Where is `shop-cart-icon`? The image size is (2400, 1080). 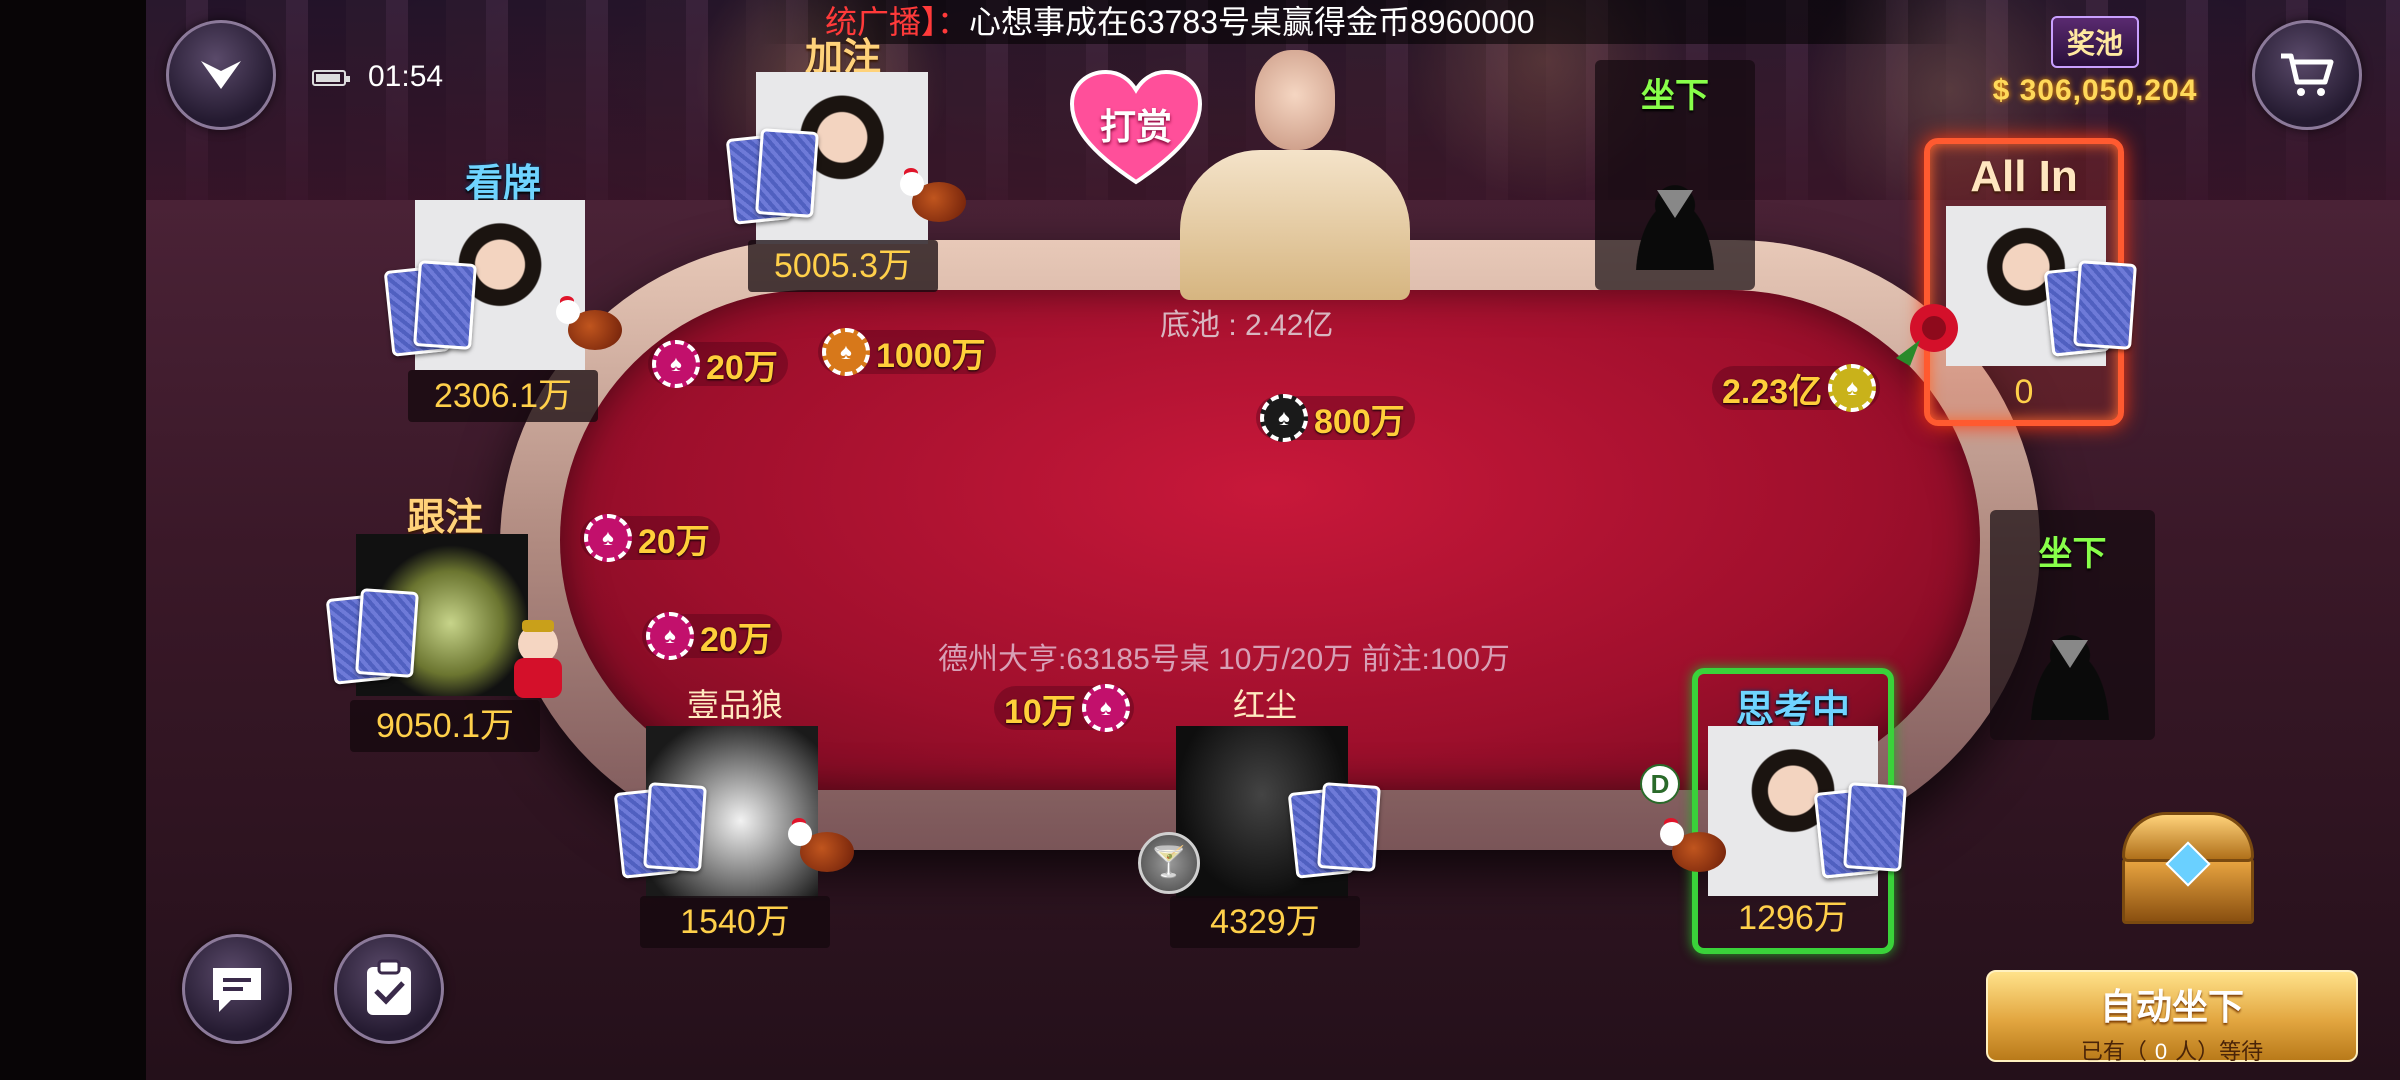 shop-cart-icon is located at coordinates (2307, 74).